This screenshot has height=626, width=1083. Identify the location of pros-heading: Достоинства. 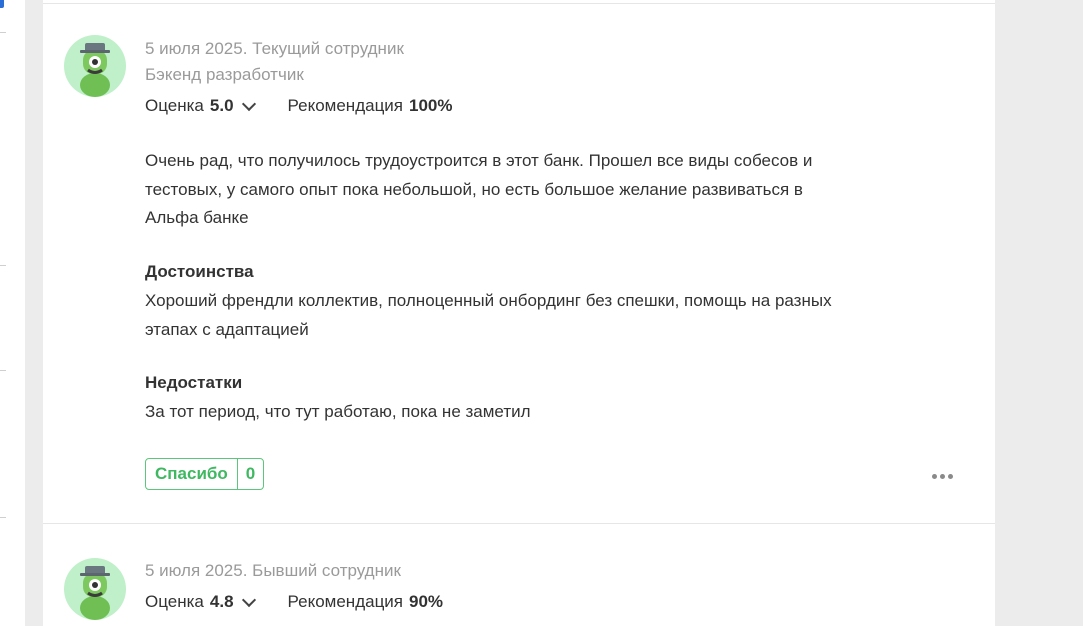
(199, 271).